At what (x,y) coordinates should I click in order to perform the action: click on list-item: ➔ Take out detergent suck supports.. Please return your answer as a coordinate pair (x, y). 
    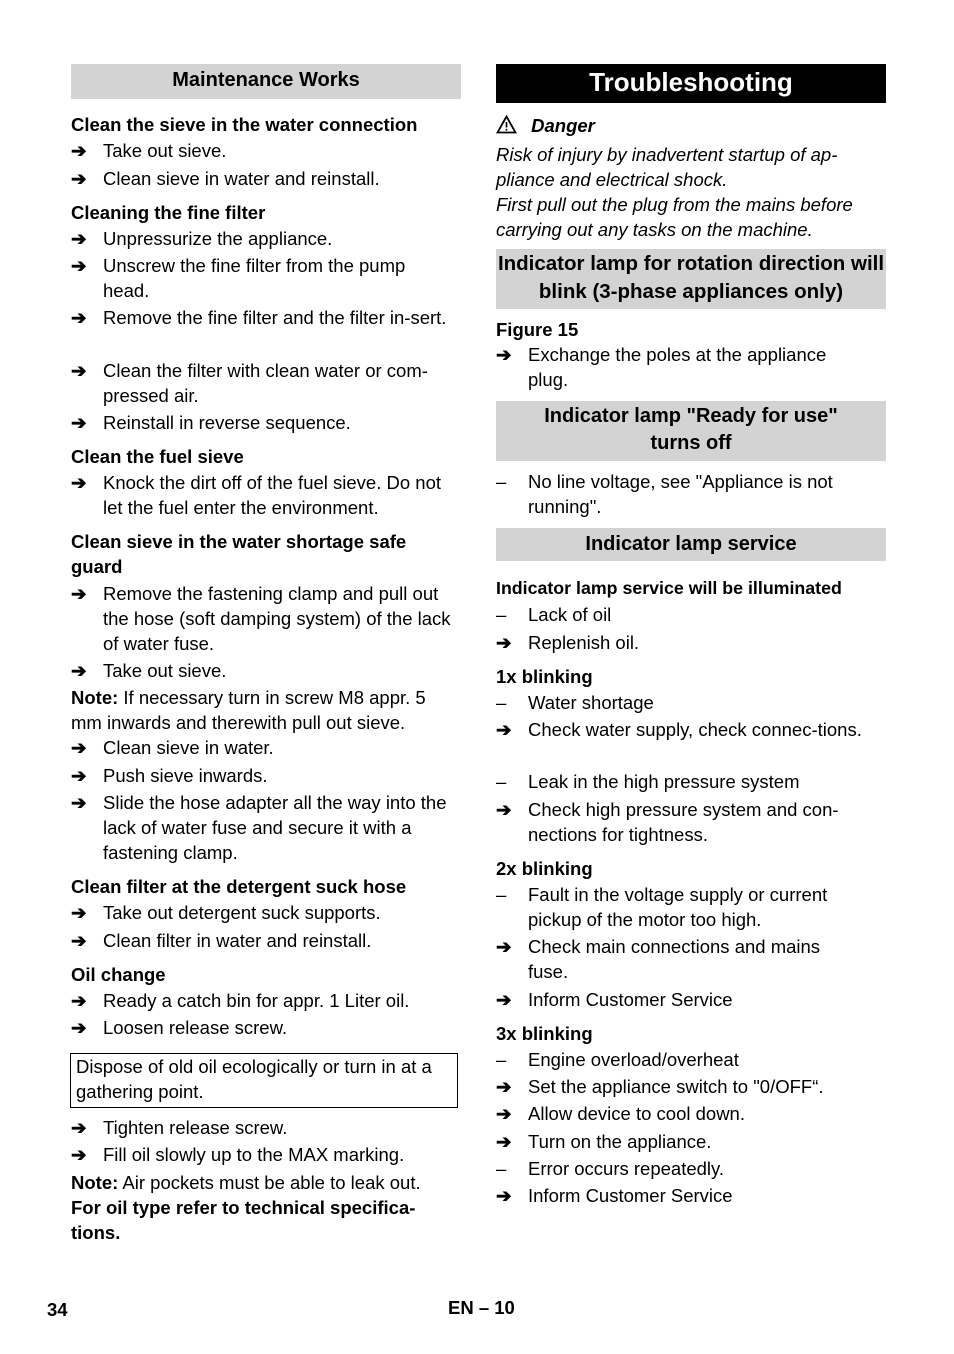
    Looking at the image, I should click on (226, 912).